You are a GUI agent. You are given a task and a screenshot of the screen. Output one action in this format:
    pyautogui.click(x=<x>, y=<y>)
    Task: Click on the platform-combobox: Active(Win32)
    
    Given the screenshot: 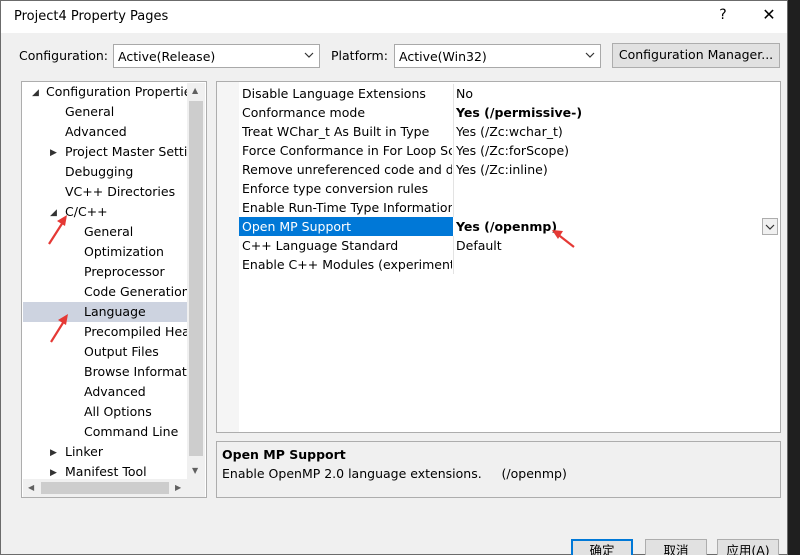 What is the action you would take?
    pyautogui.click(x=497, y=56)
    